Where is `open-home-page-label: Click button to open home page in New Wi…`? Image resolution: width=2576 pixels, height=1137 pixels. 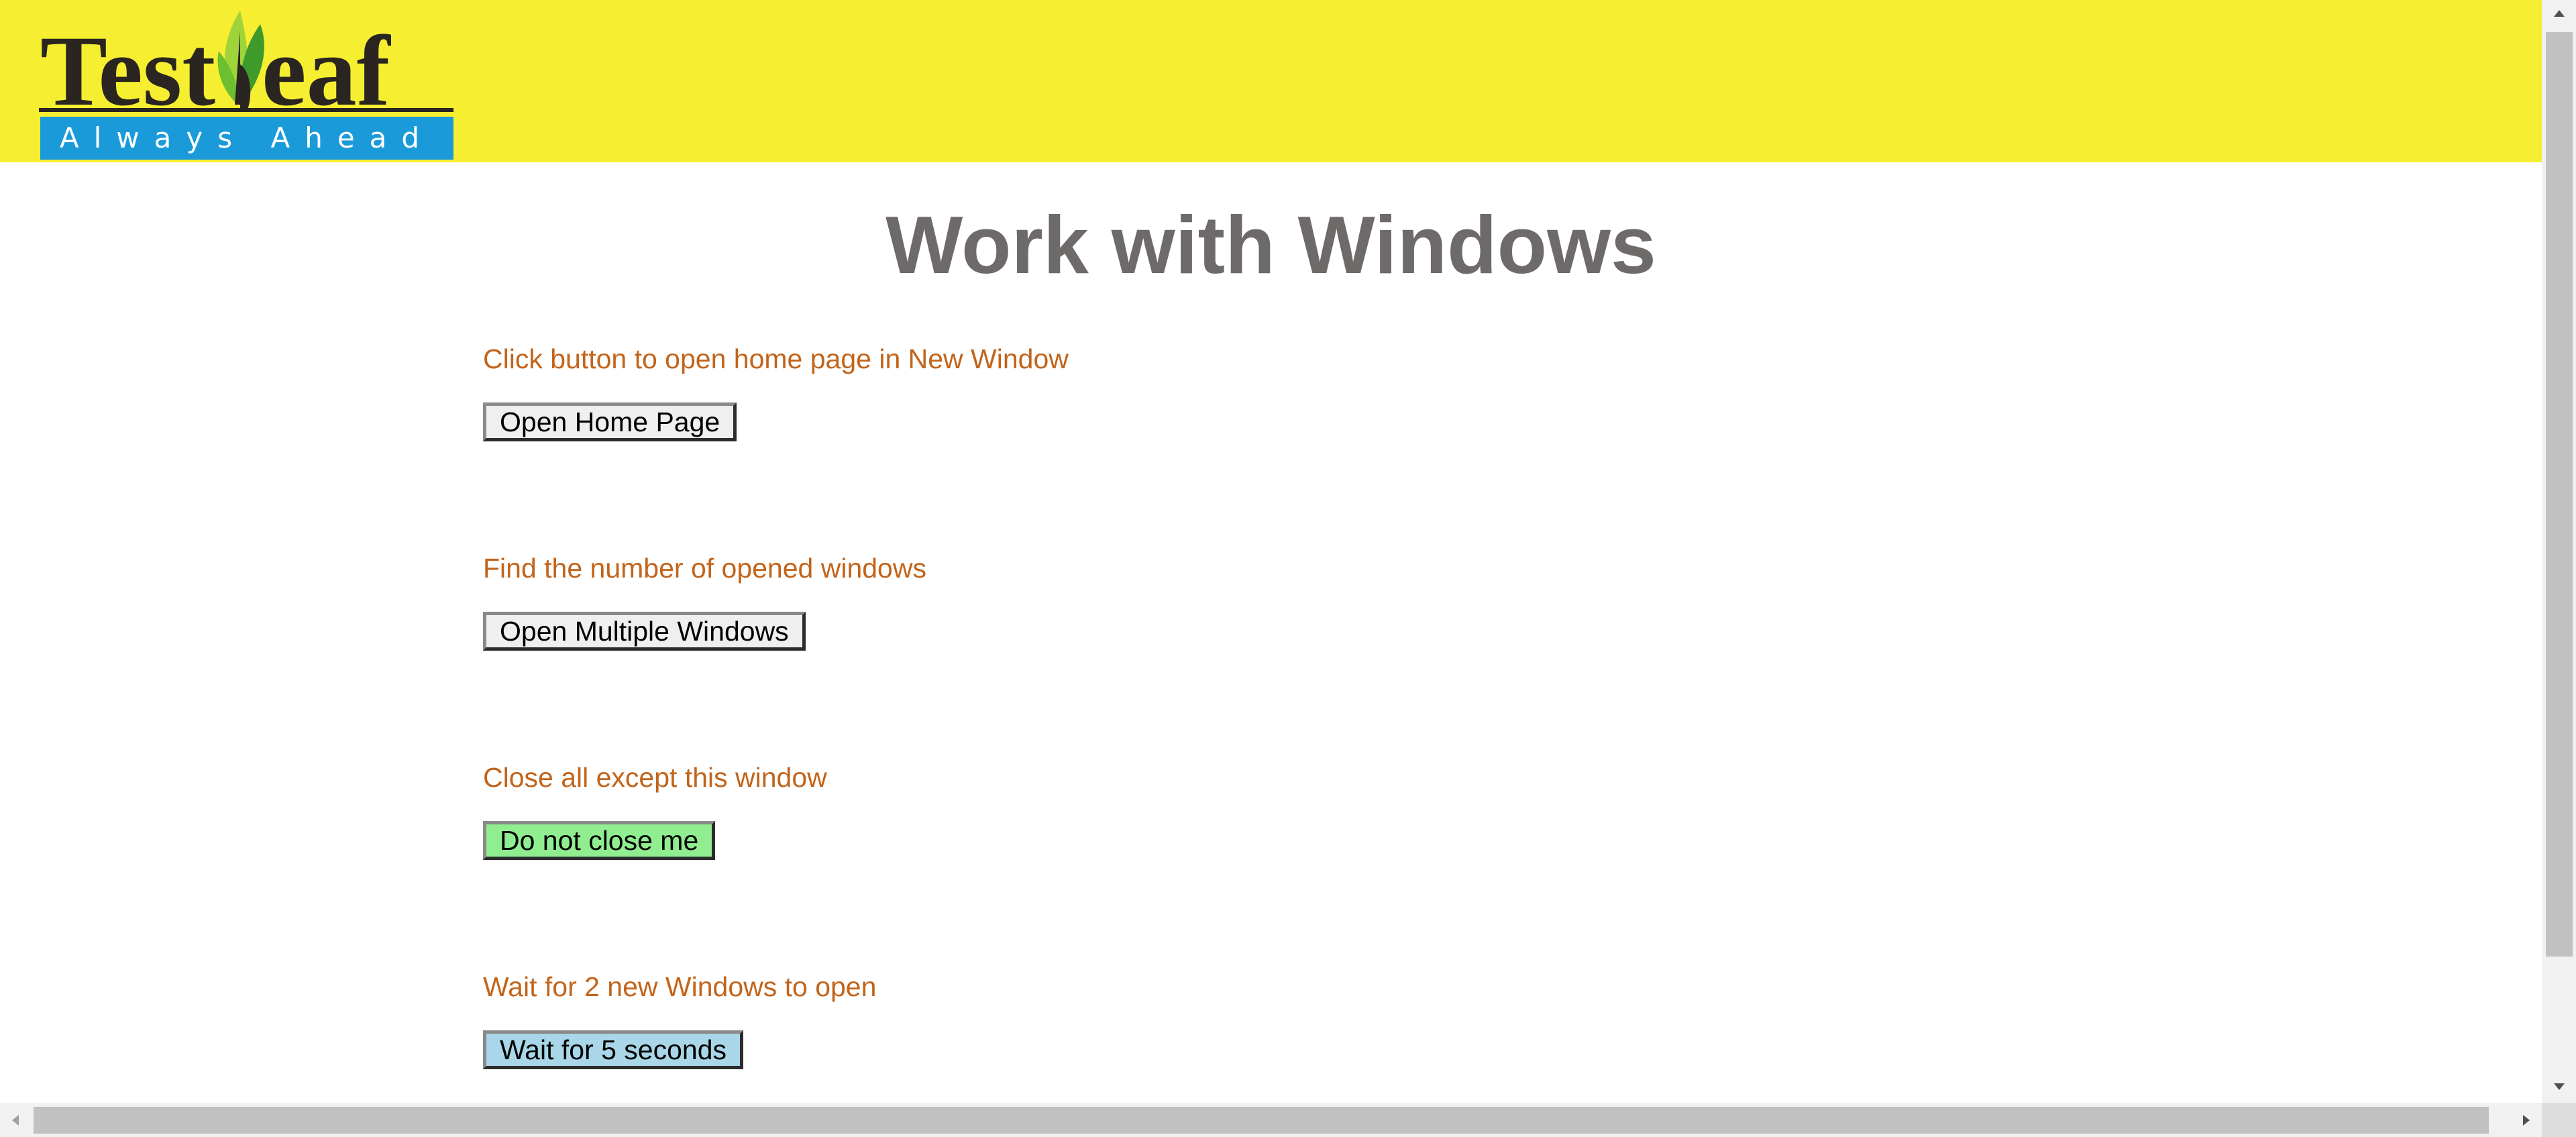 open-home-page-label: Click button to open home page in New Wi… is located at coordinates (776, 358).